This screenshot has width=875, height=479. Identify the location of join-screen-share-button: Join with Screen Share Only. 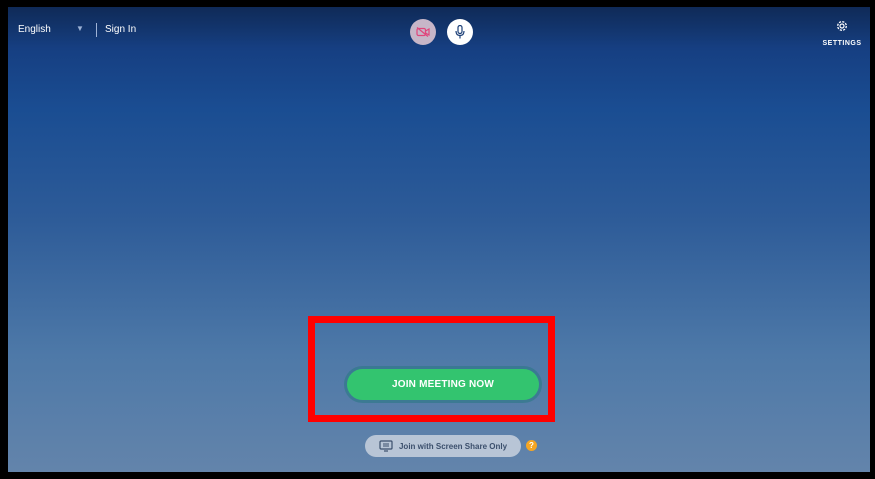
(443, 446).